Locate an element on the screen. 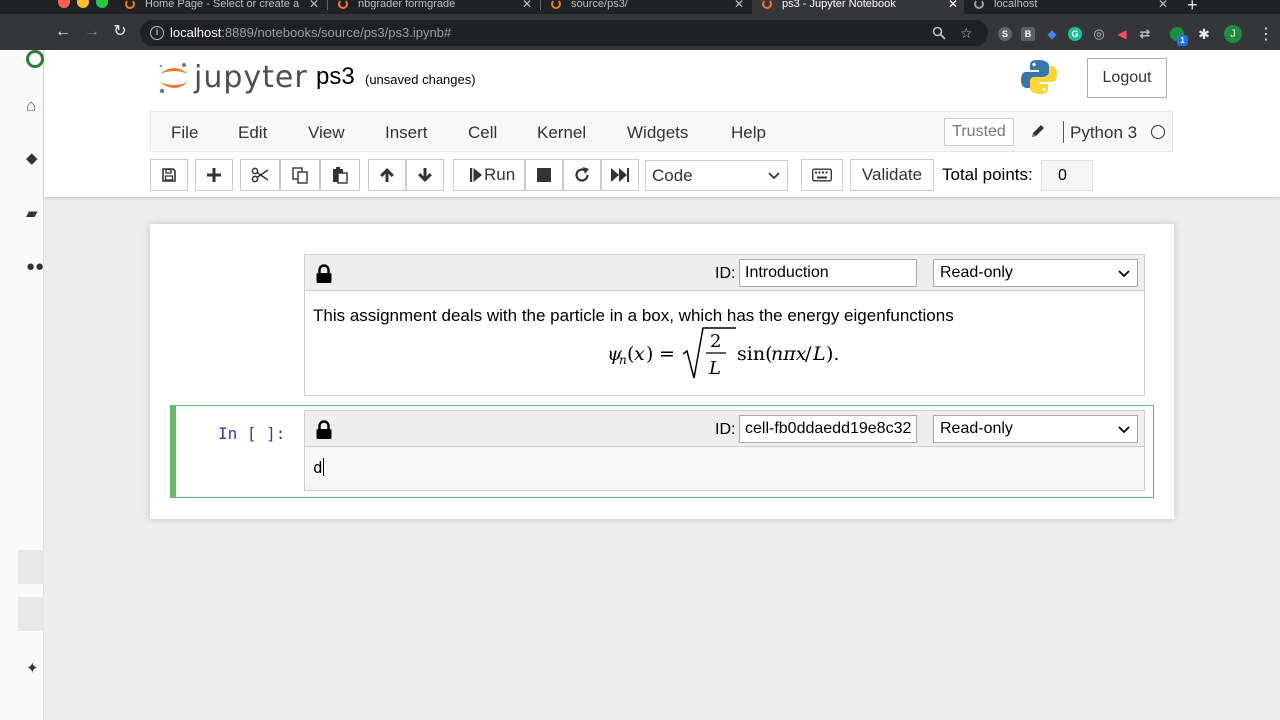 Image resolution: width=1280 pixels, height=720 pixels. browser-menu-icon: ⋮ is located at coordinates (1266, 34).